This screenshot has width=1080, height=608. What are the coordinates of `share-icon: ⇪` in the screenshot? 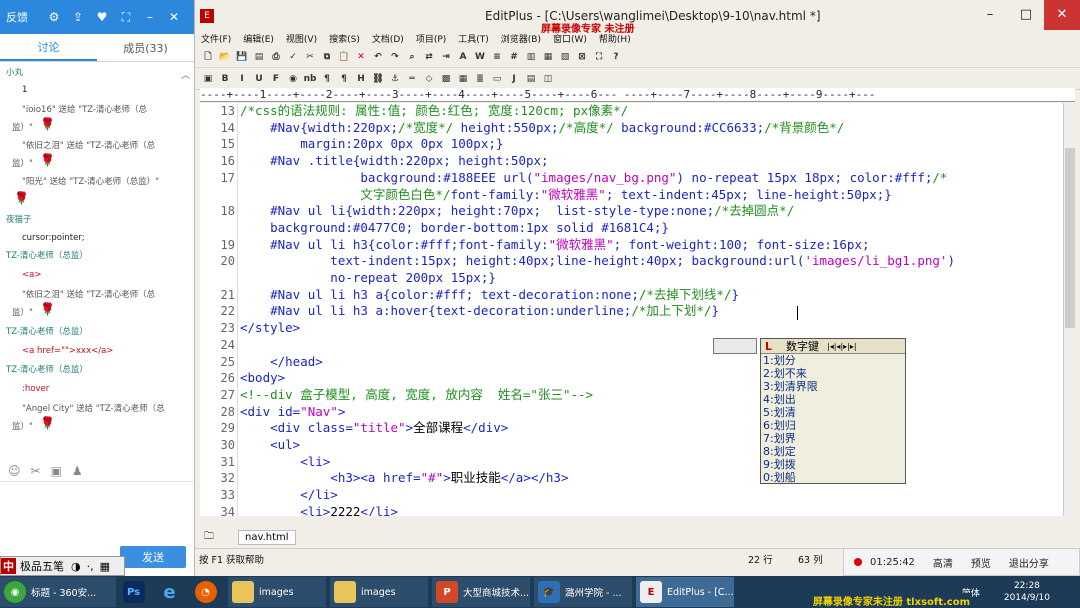 It's located at (78, 17).